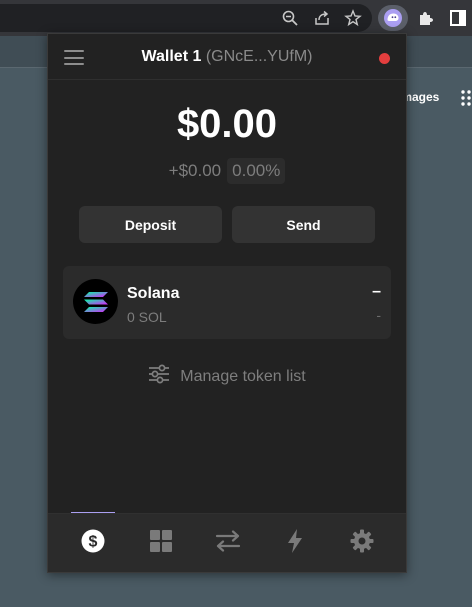  I want to click on tab-collectibles, so click(161, 543).